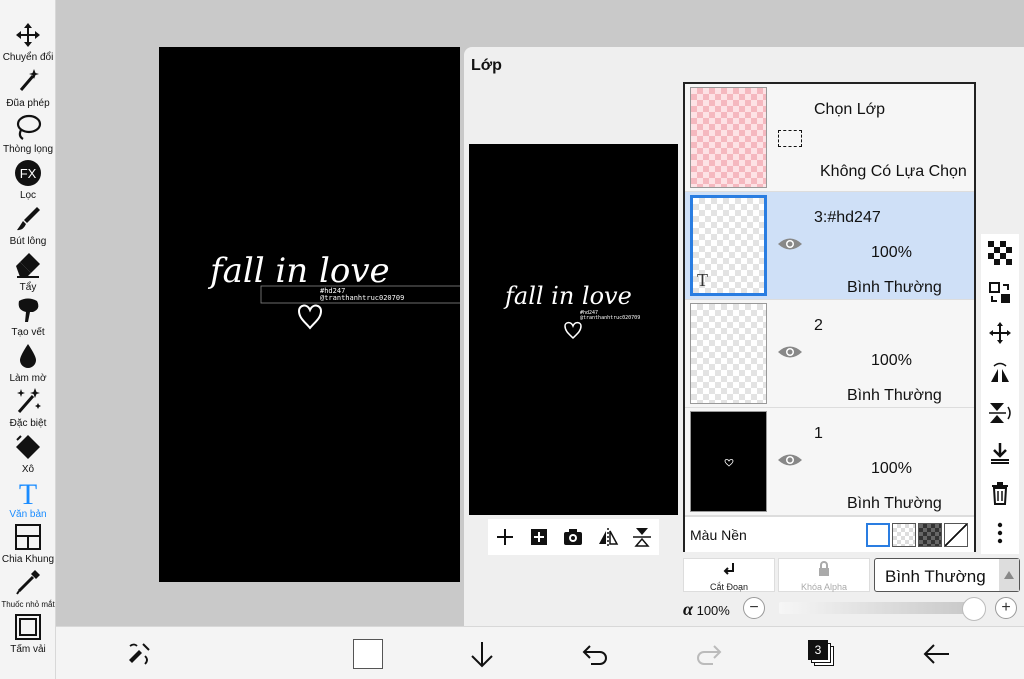 Image resolution: width=1024 pixels, height=679 pixels. I want to click on layer-tools-column, so click(1000, 394).